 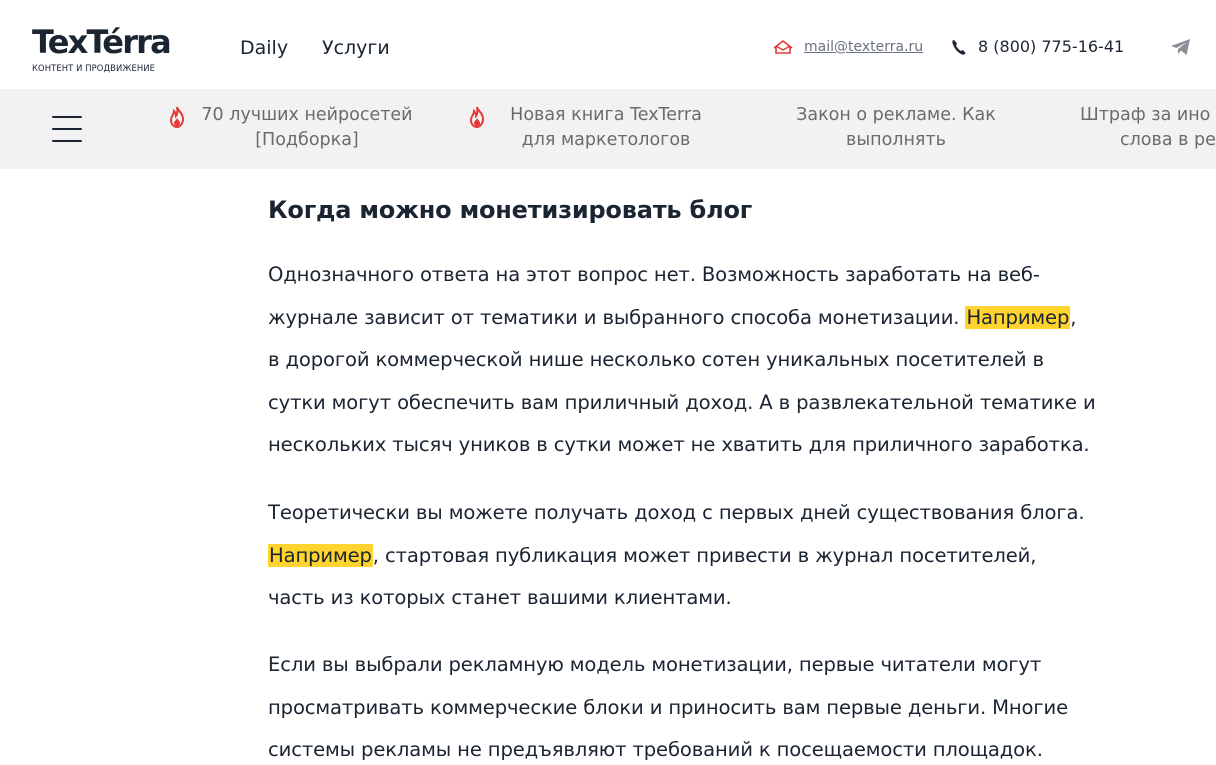 What do you see at coordinates (94, 68) in the screenshot?
I see `logo-subtitle: КОНТЕНТ И ПРОДВИЖЕНИЕ` at bounding box center [94, 68].